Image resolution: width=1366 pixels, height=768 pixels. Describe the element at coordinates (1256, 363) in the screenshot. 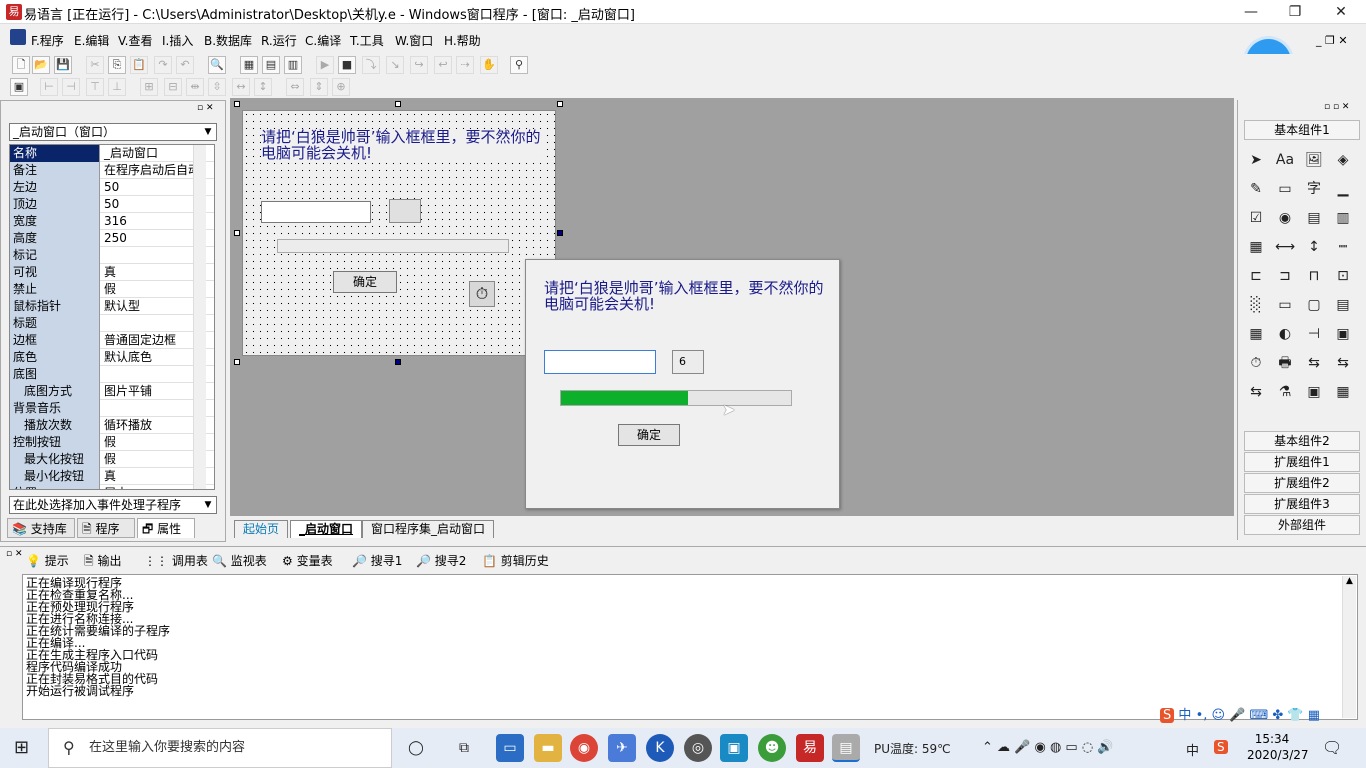

I see `timer-icon: ⏱` at that location.